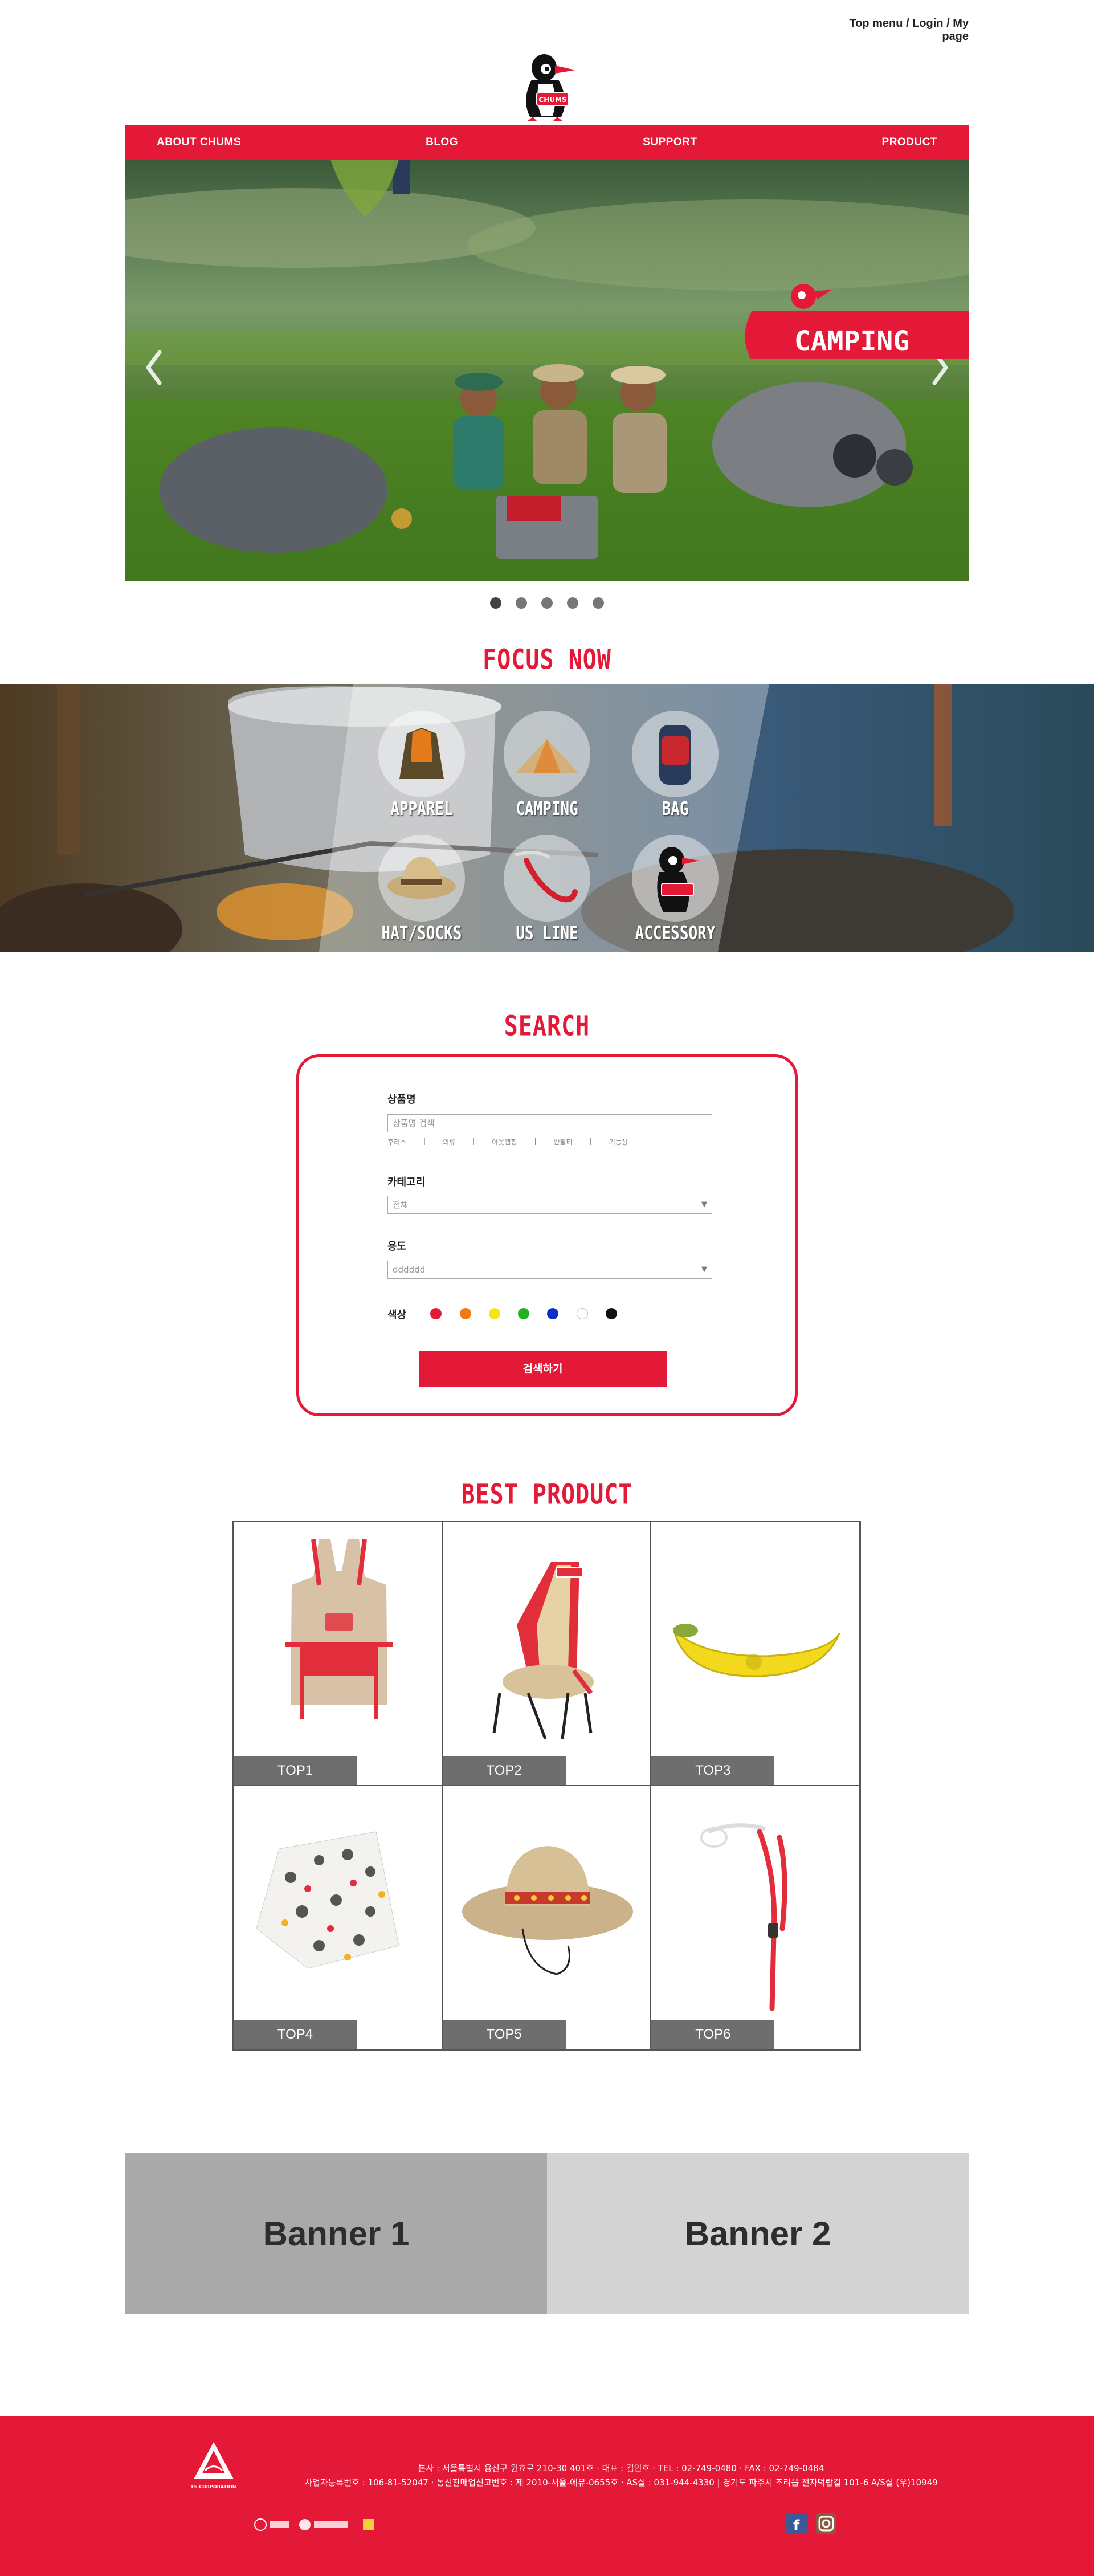  I want to click on eyewear-retainer-image, so click(743, 1917).